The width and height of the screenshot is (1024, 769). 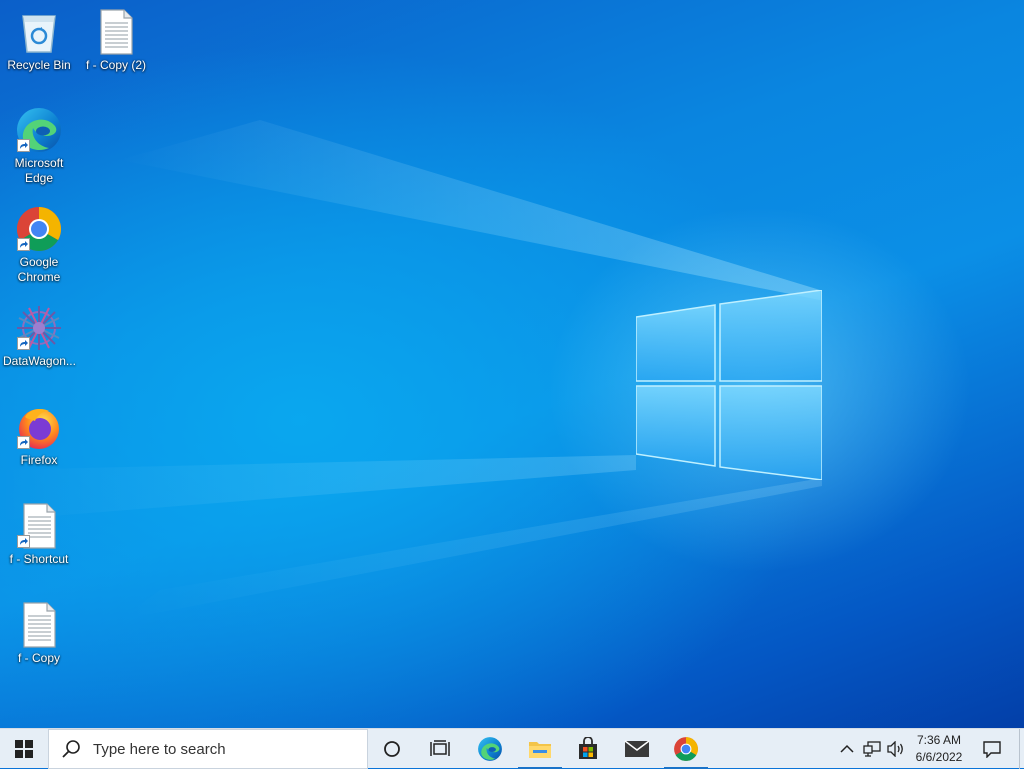 What do you see at coordinates (39, 559) in the screenshot?
I see `icon-label: f - Shortcut` at bounding box center [39, 559].